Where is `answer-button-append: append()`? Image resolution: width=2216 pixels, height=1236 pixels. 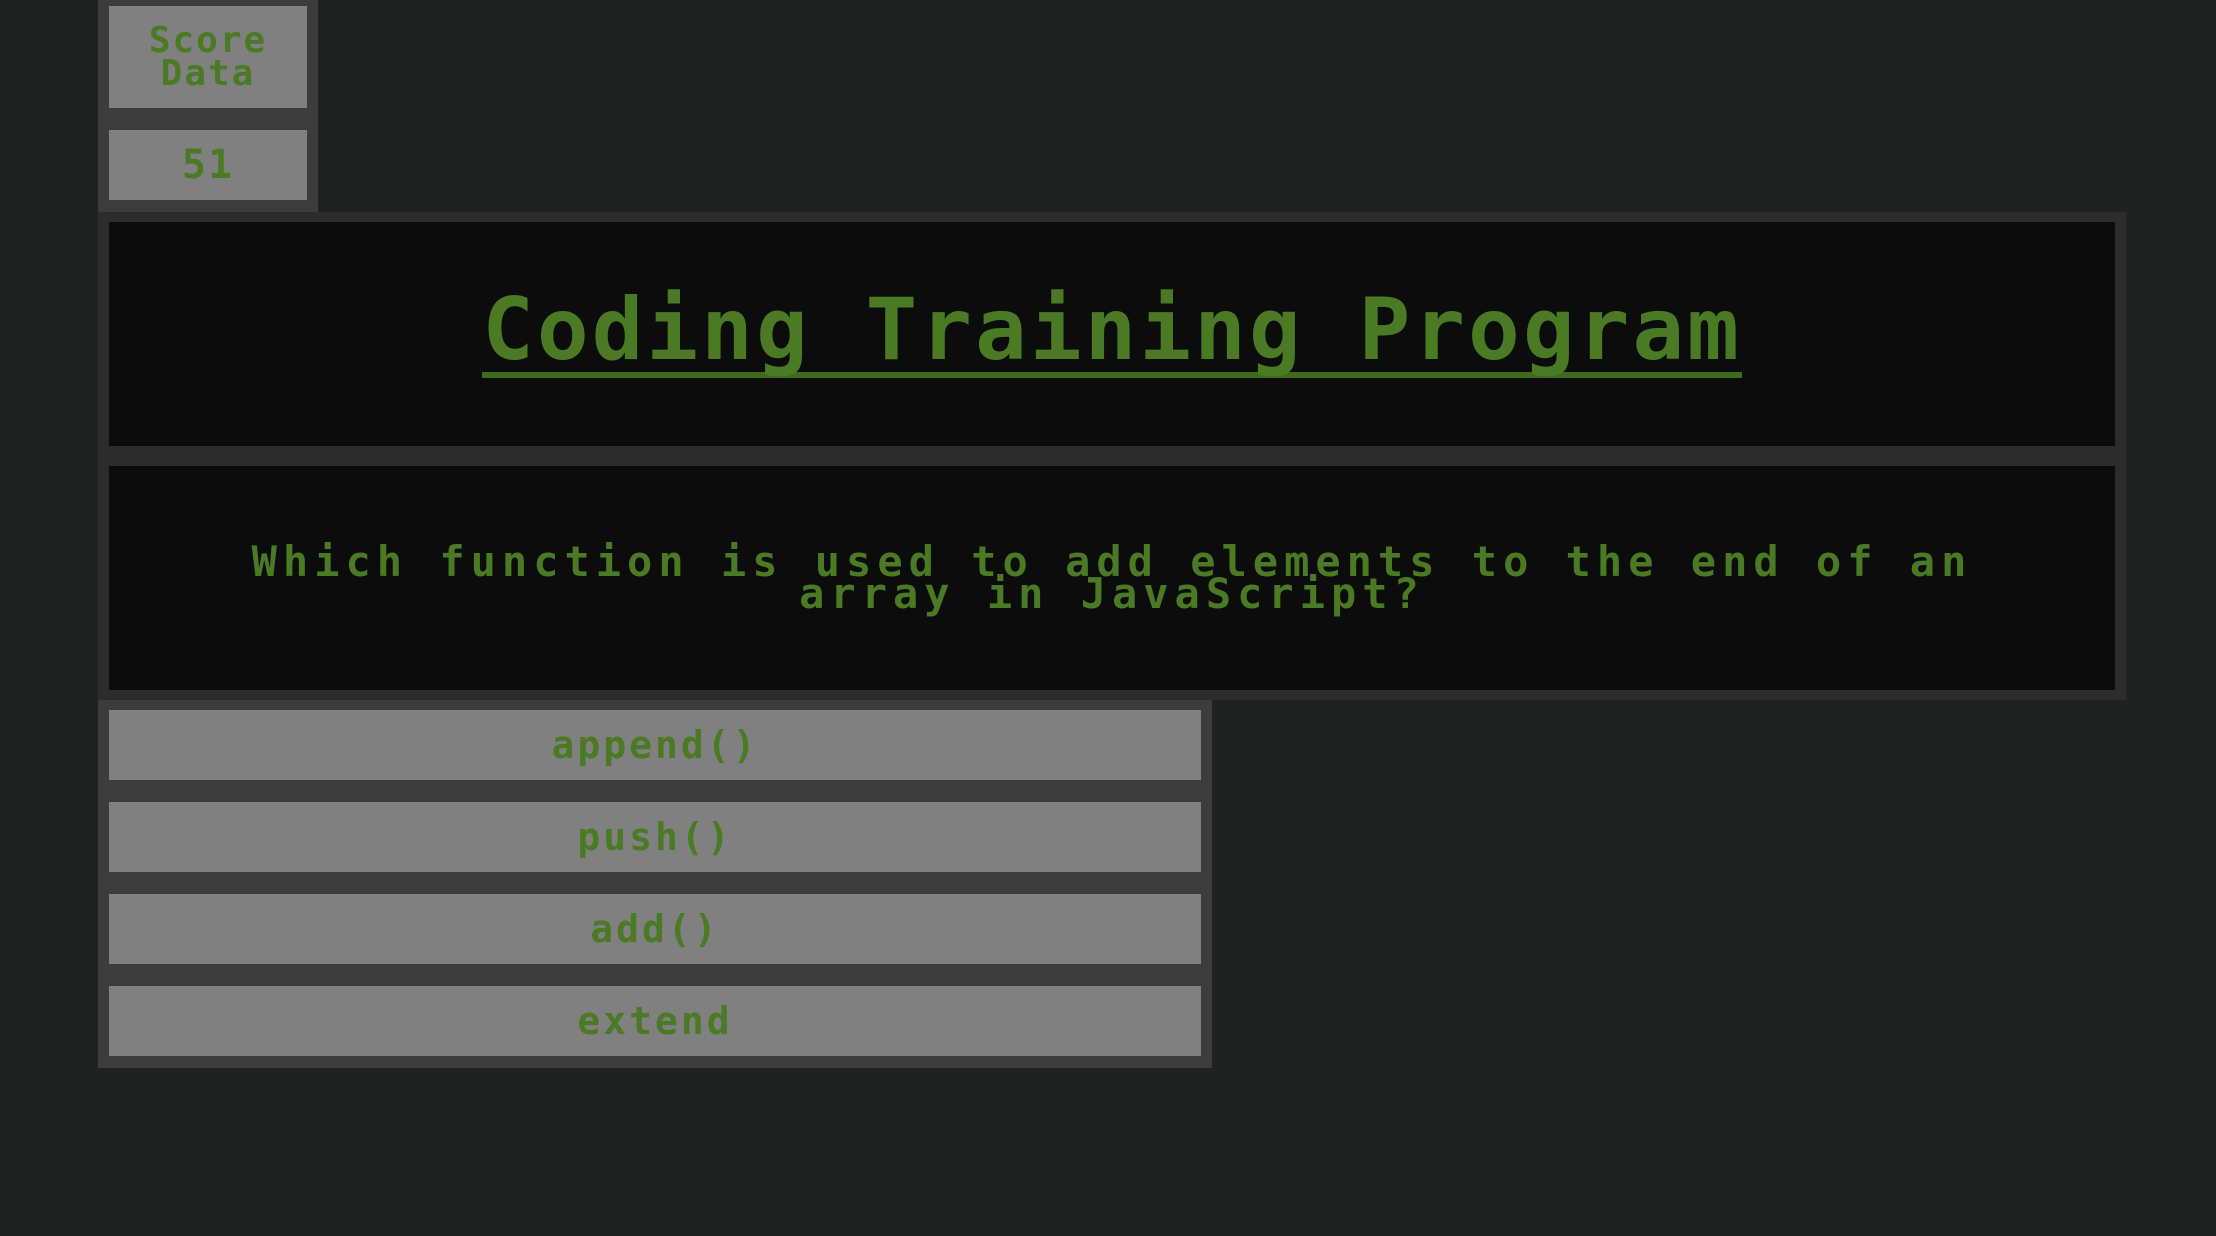
answer-button-append: append() is located at coordinates (655, 745).